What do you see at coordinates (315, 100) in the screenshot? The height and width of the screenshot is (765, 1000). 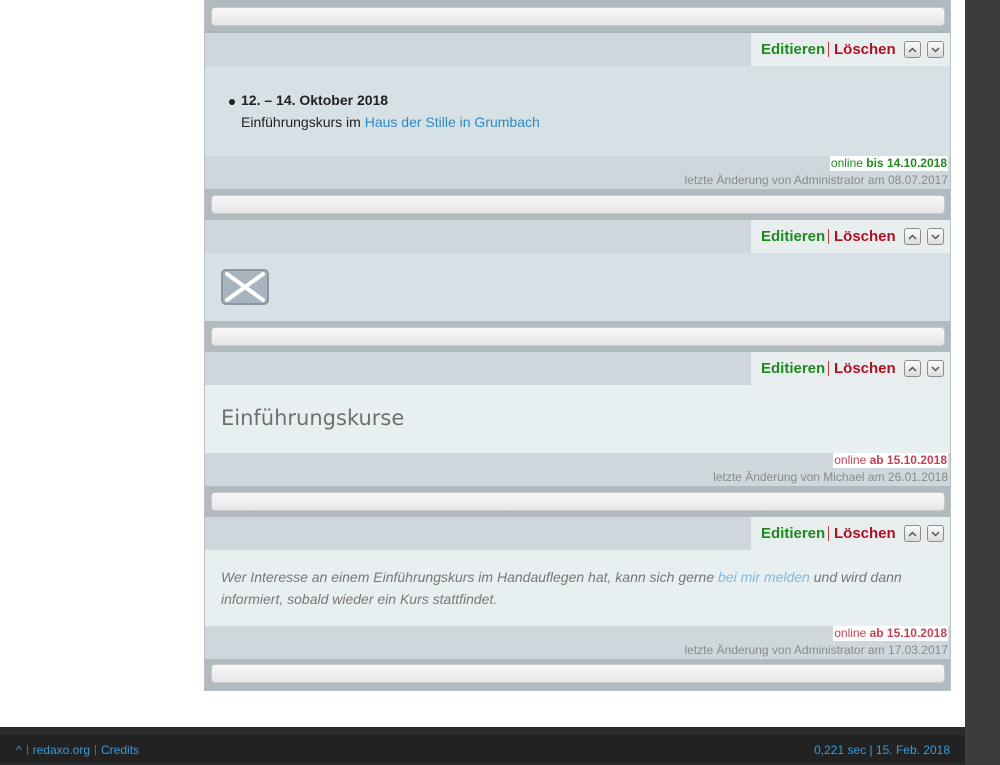 I see `event-date: 12. – 14. Oktober 2018` at bounding box center [315, 100].